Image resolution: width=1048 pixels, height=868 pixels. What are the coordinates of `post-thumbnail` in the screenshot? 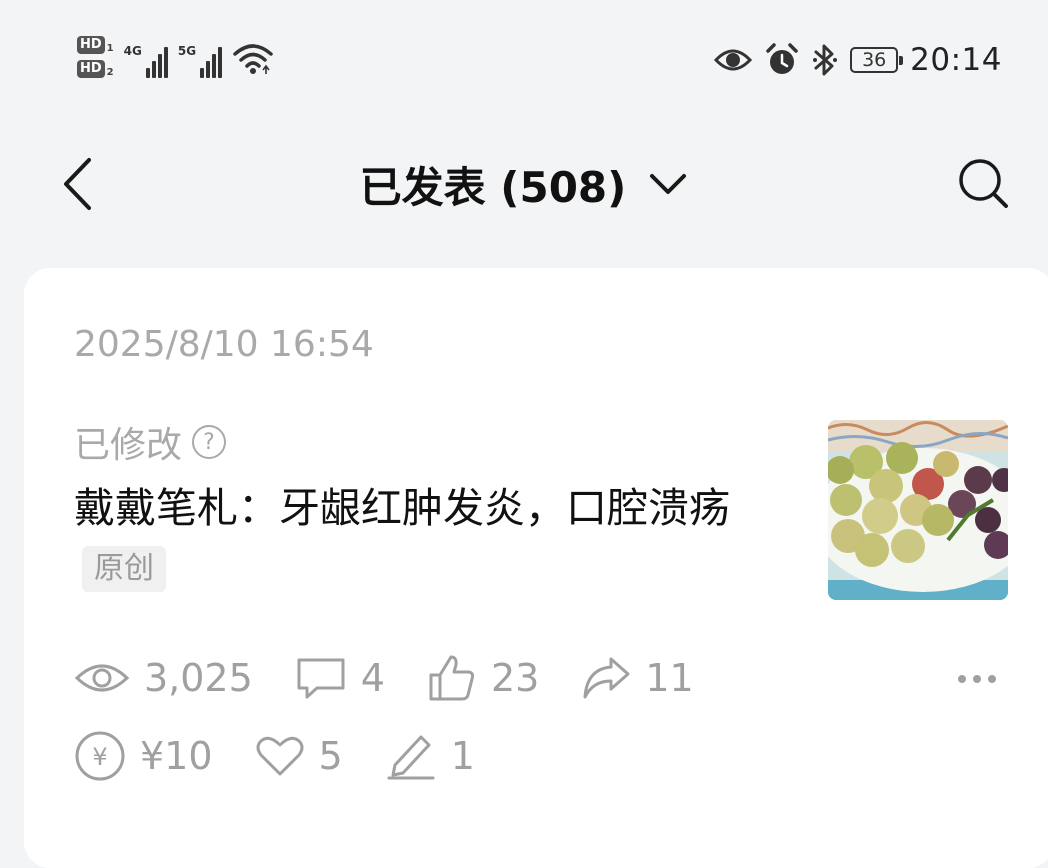 It's located at (918, 510).